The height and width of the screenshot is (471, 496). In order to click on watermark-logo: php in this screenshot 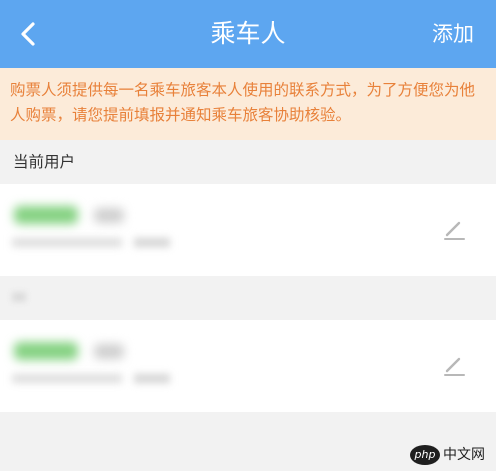, I will do `click(425, 455)`.